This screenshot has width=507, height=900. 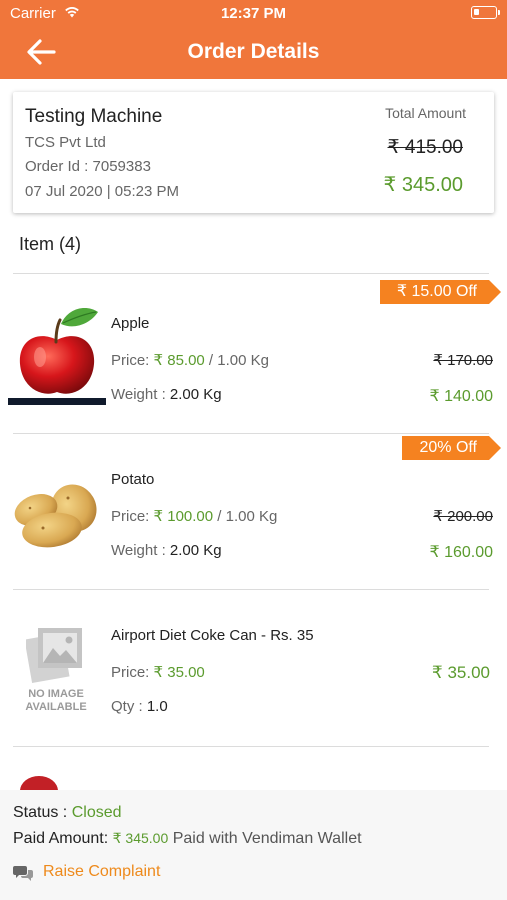 What do you see at coordinates (102, 871) in the screenshot?
I see `raise-complaint-label: Raise Complaint` at bounding box center [102, 871].